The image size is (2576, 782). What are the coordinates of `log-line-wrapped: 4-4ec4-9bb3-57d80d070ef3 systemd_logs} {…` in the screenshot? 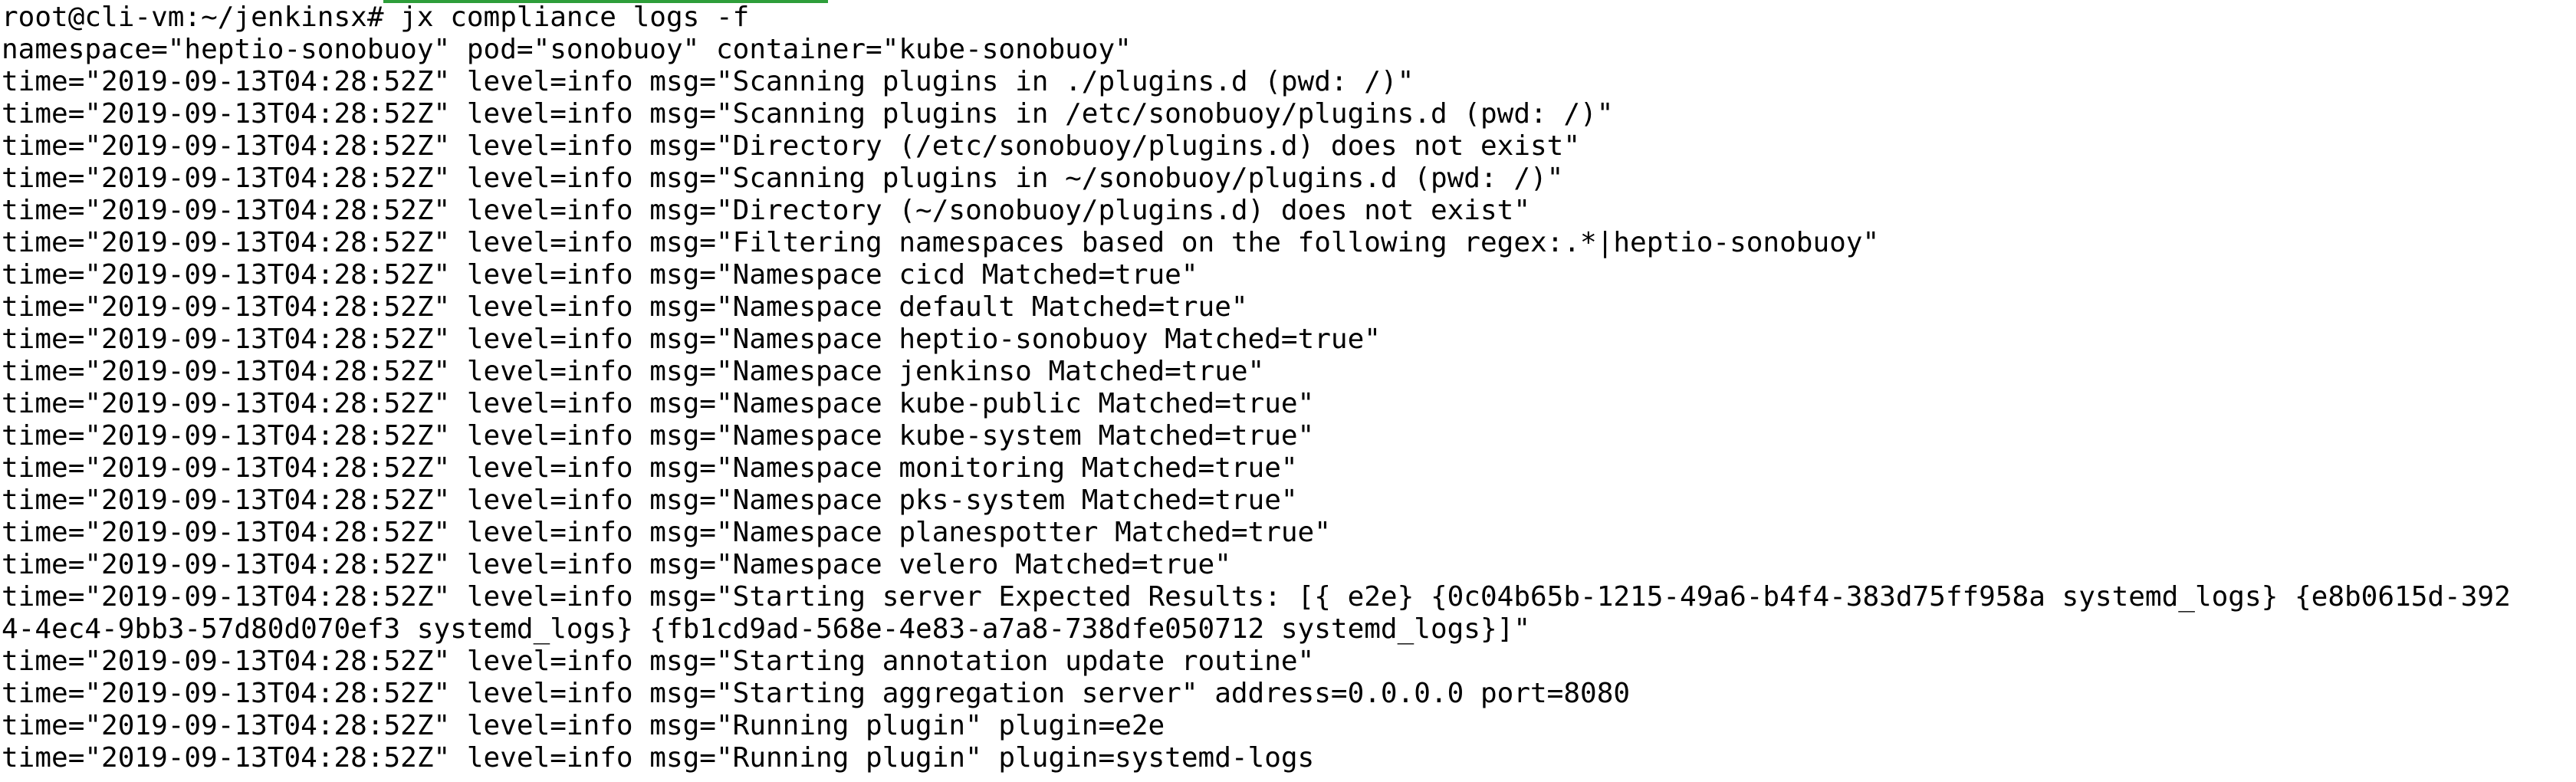 It's located at (766, 629).